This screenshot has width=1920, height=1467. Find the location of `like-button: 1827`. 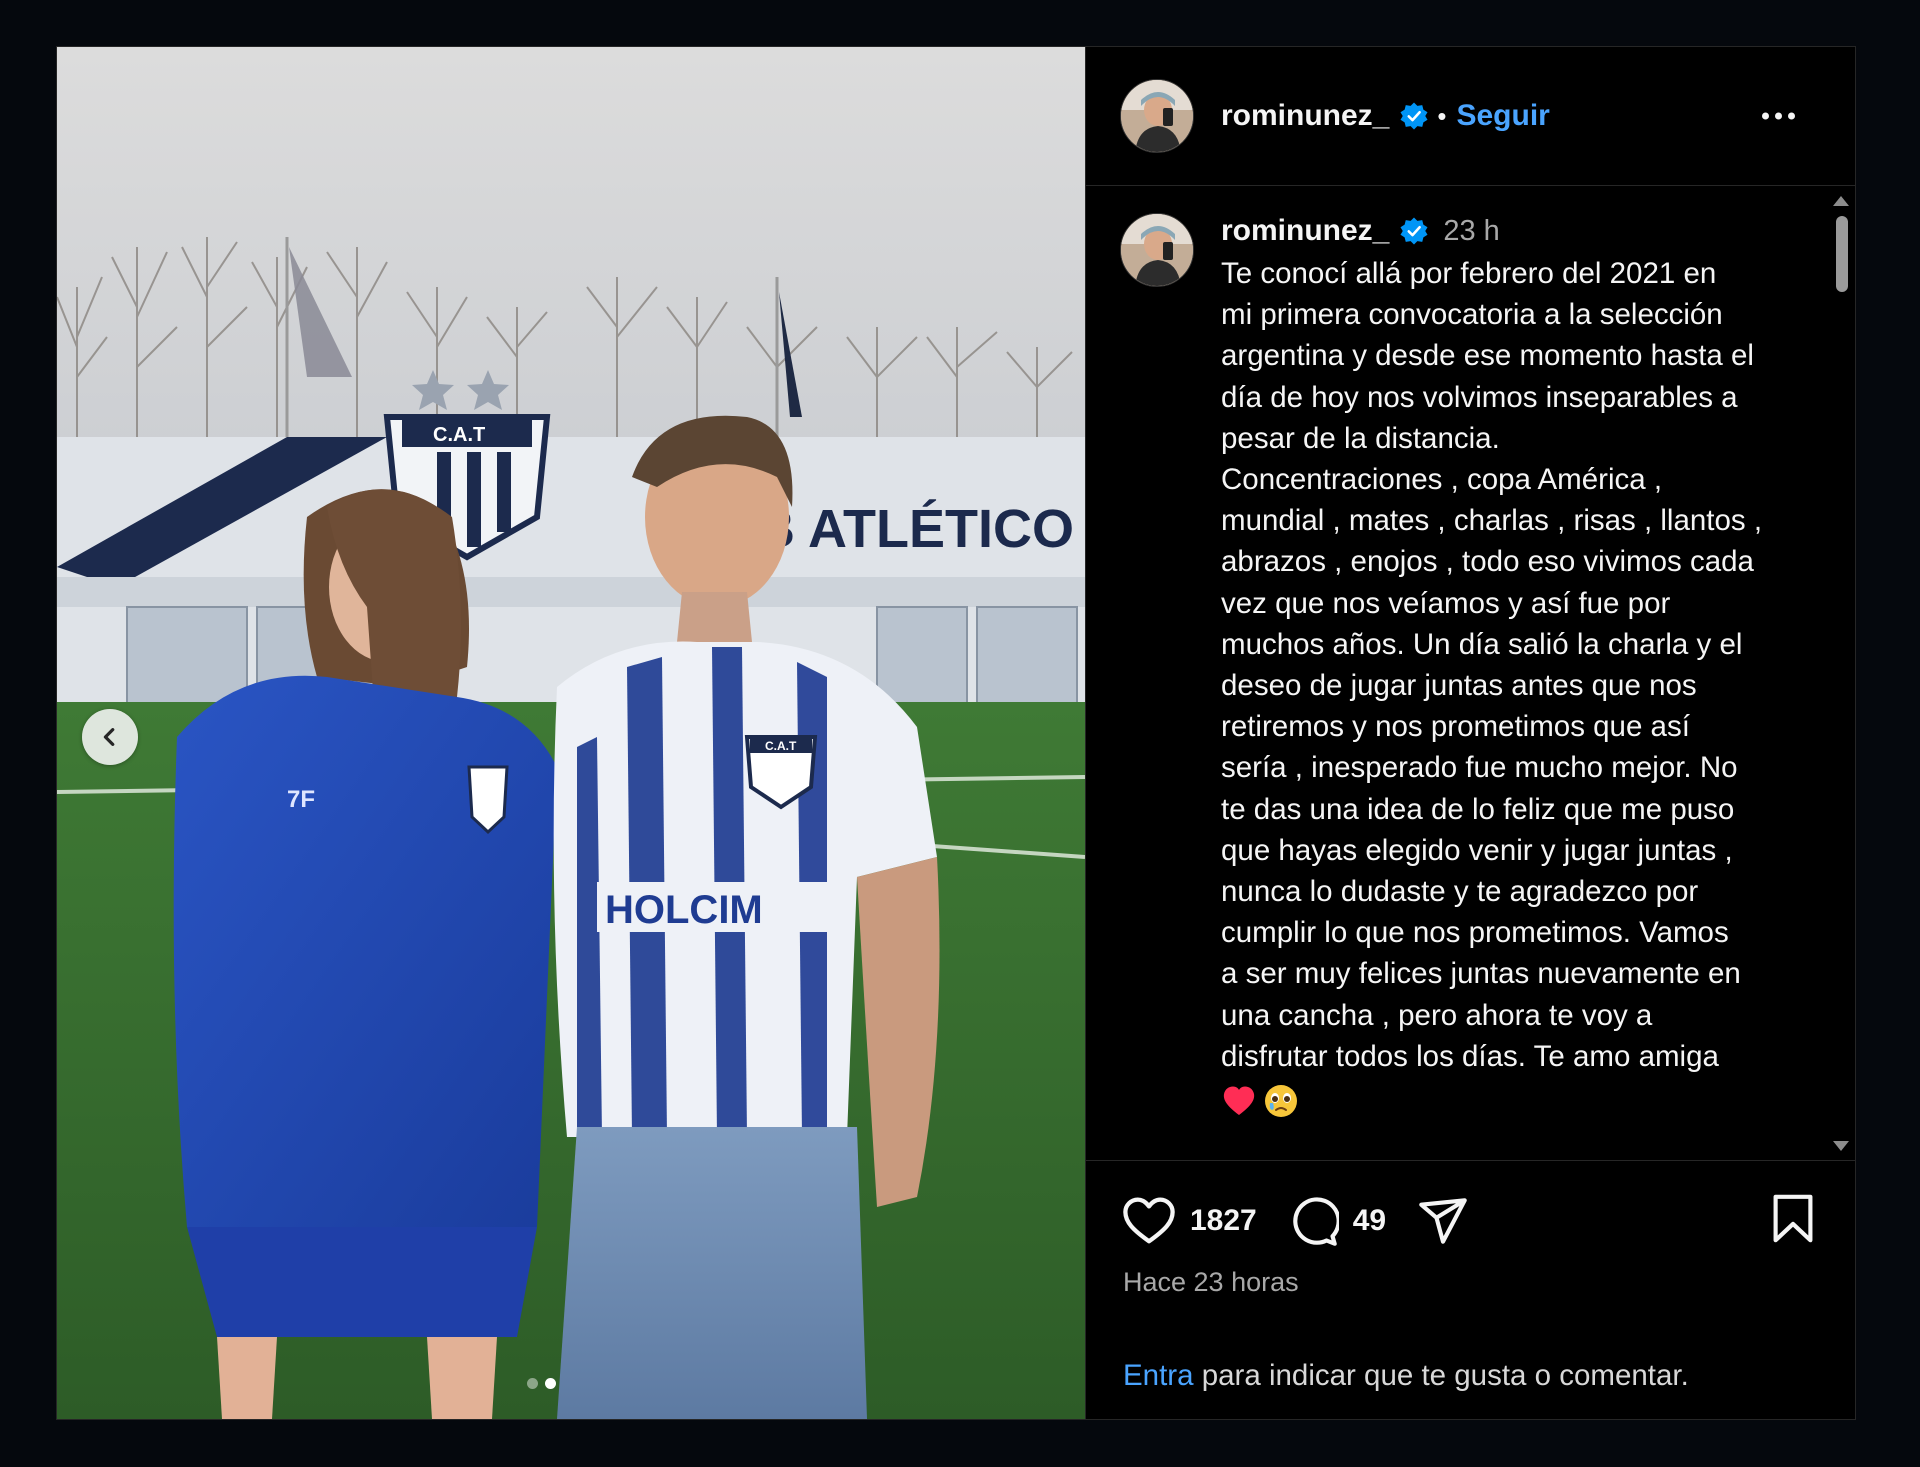

like-button: 1827 is located at coordinates (1189, 1221).